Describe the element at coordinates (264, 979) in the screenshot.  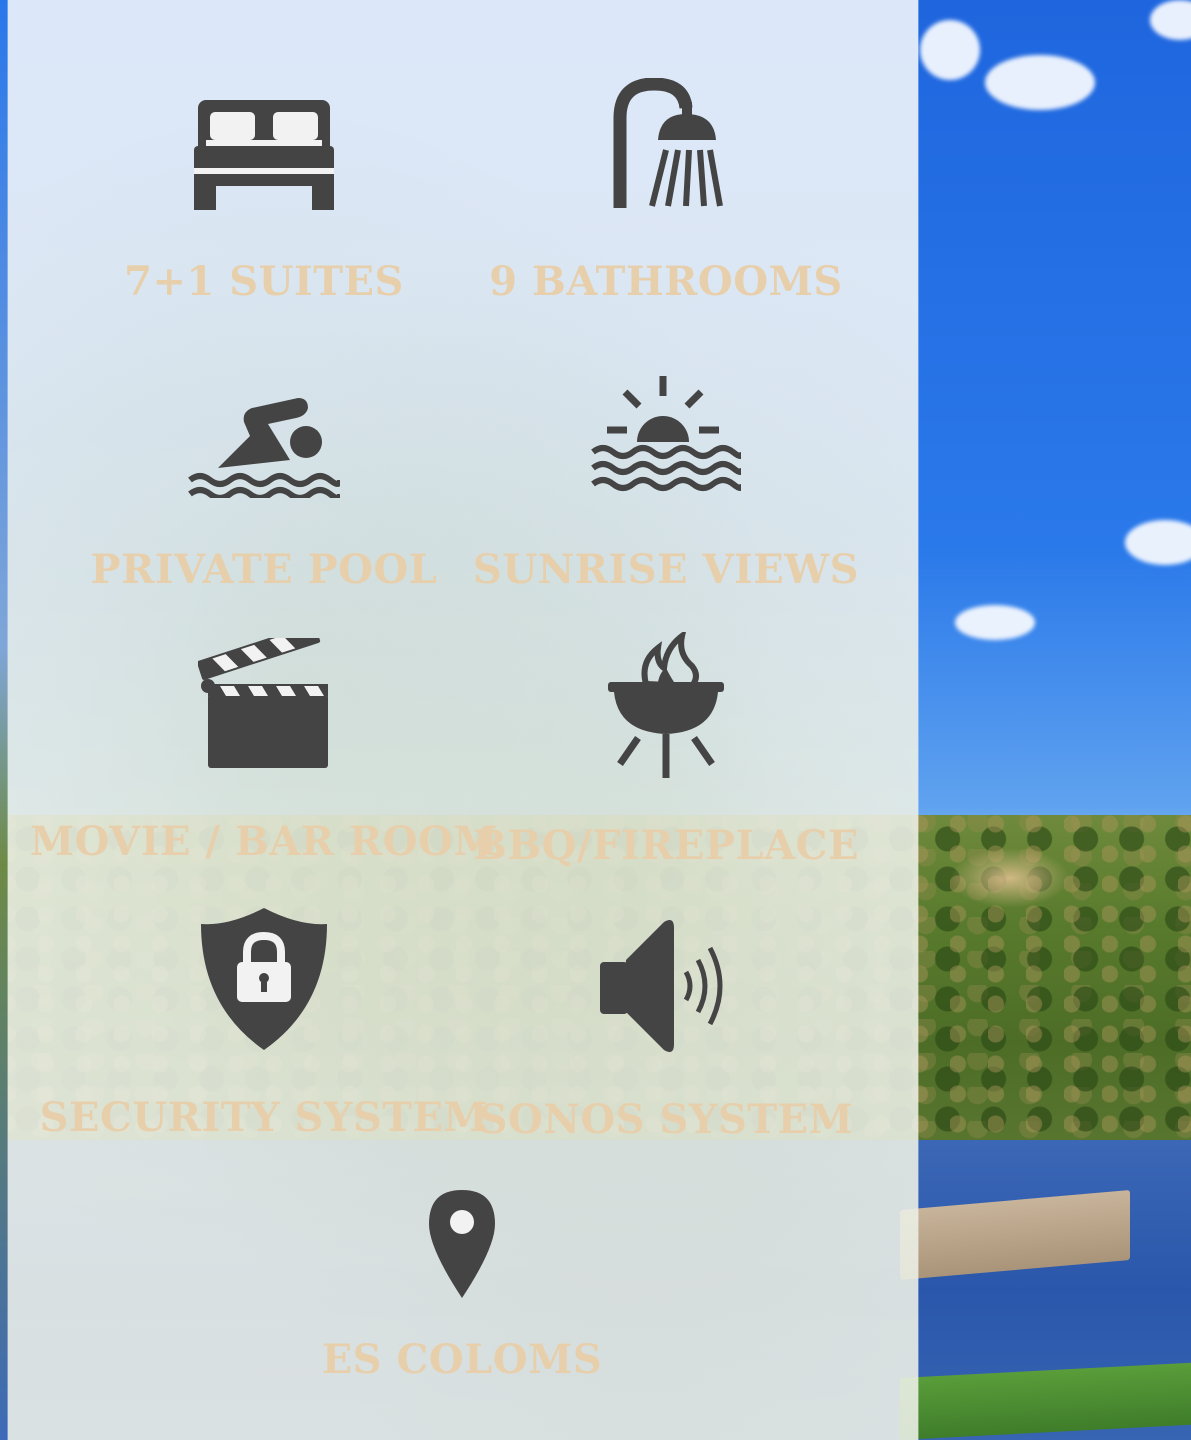
I see `shield-lock-icon` at that location.